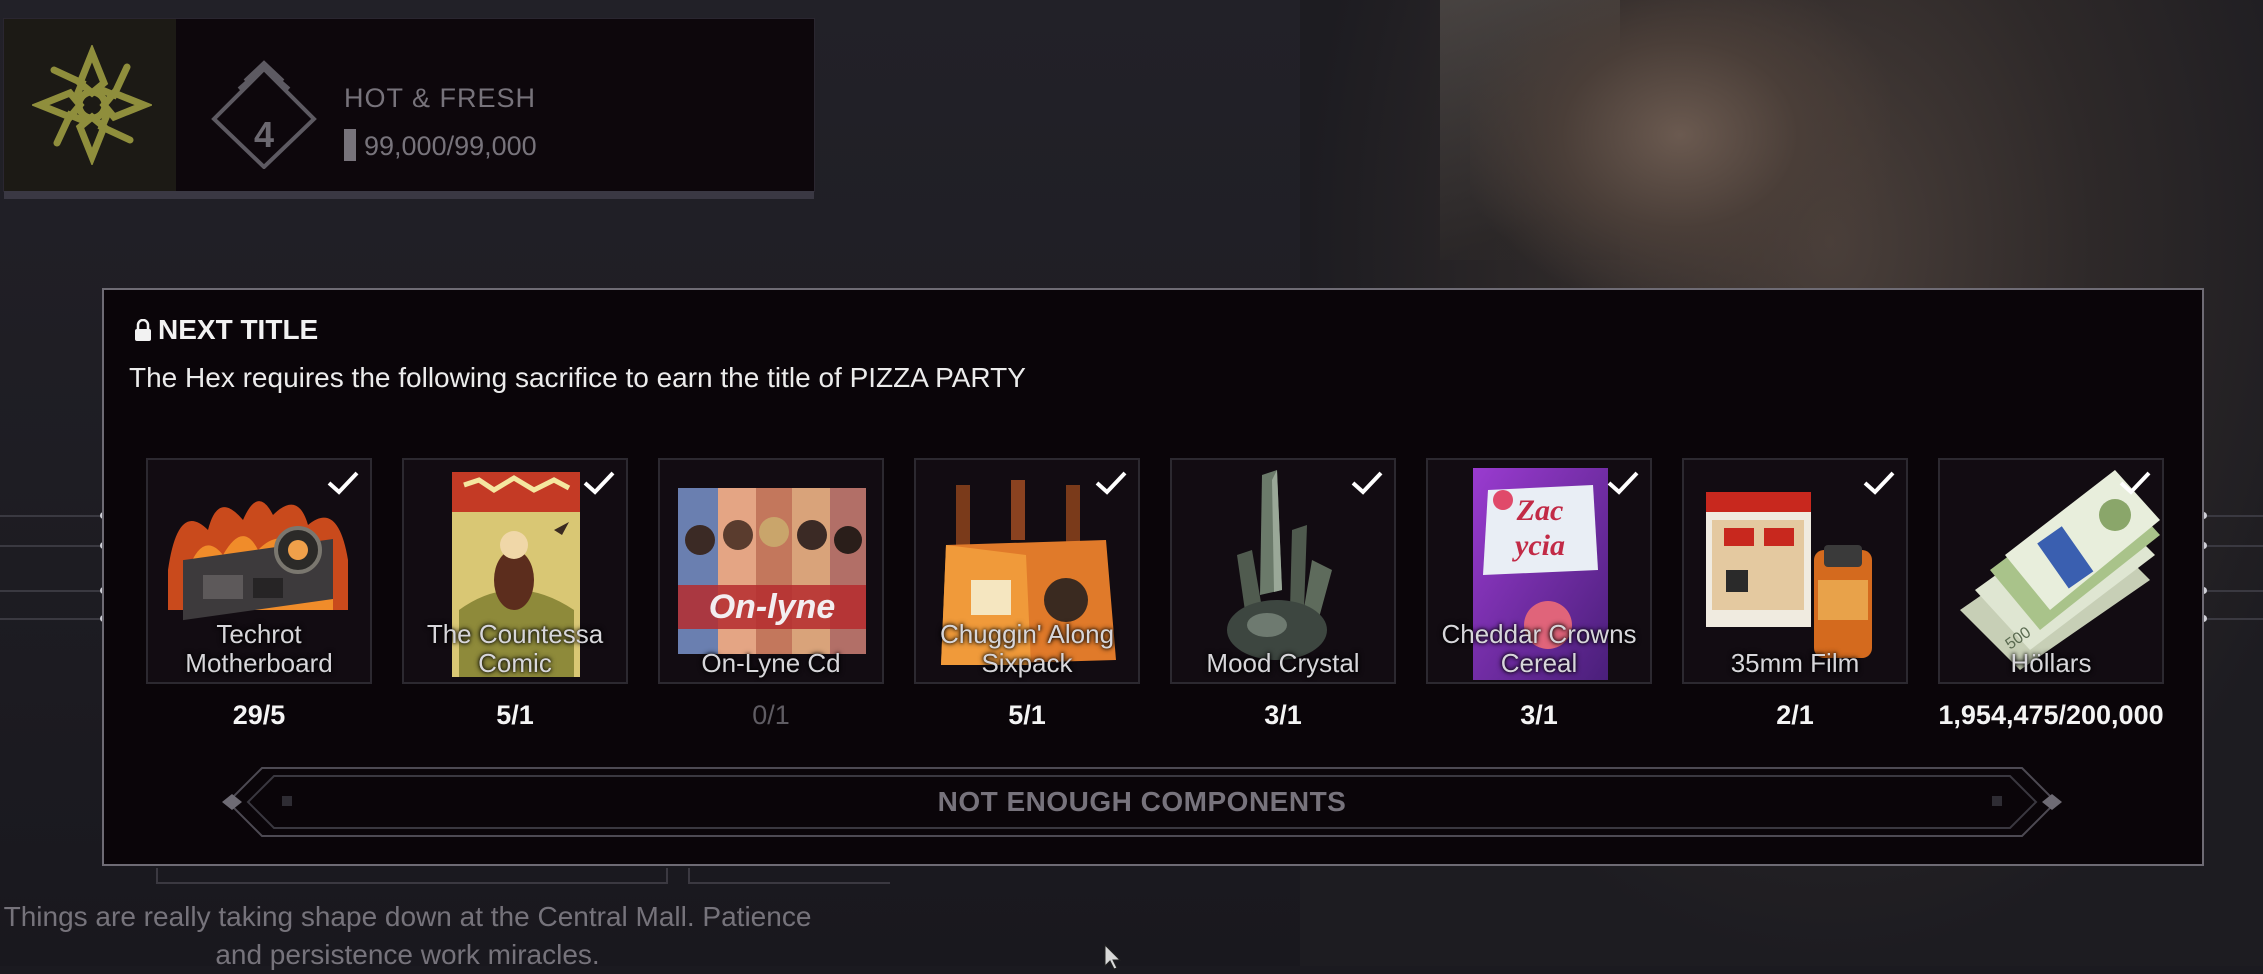 This screenshot has height=974, width=2263. I want to click on cash-stack-icon, so click(350, 145).